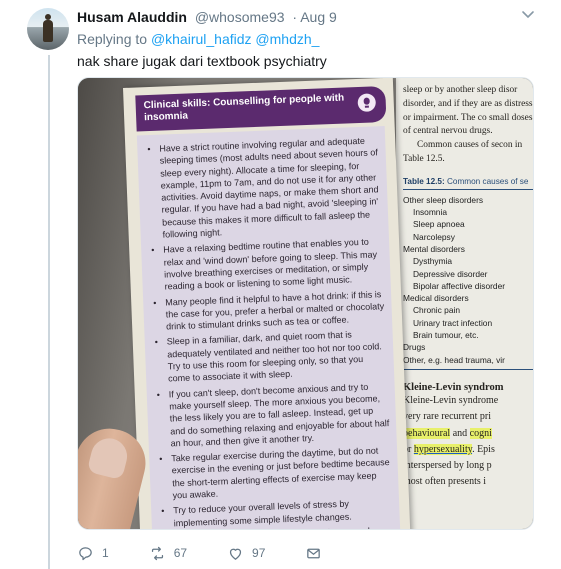 Image resolution: width=561 pixels, height=569 pixels. I want to click on table-row: Bipolar affective disorder, so click(459, 285).